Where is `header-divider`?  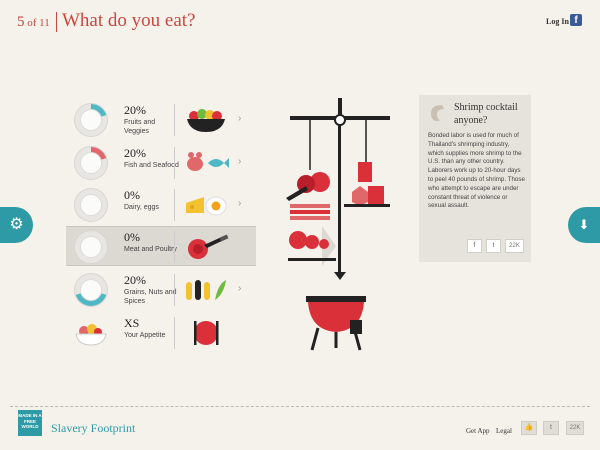
header-divider is located at coordinates (56, 22).